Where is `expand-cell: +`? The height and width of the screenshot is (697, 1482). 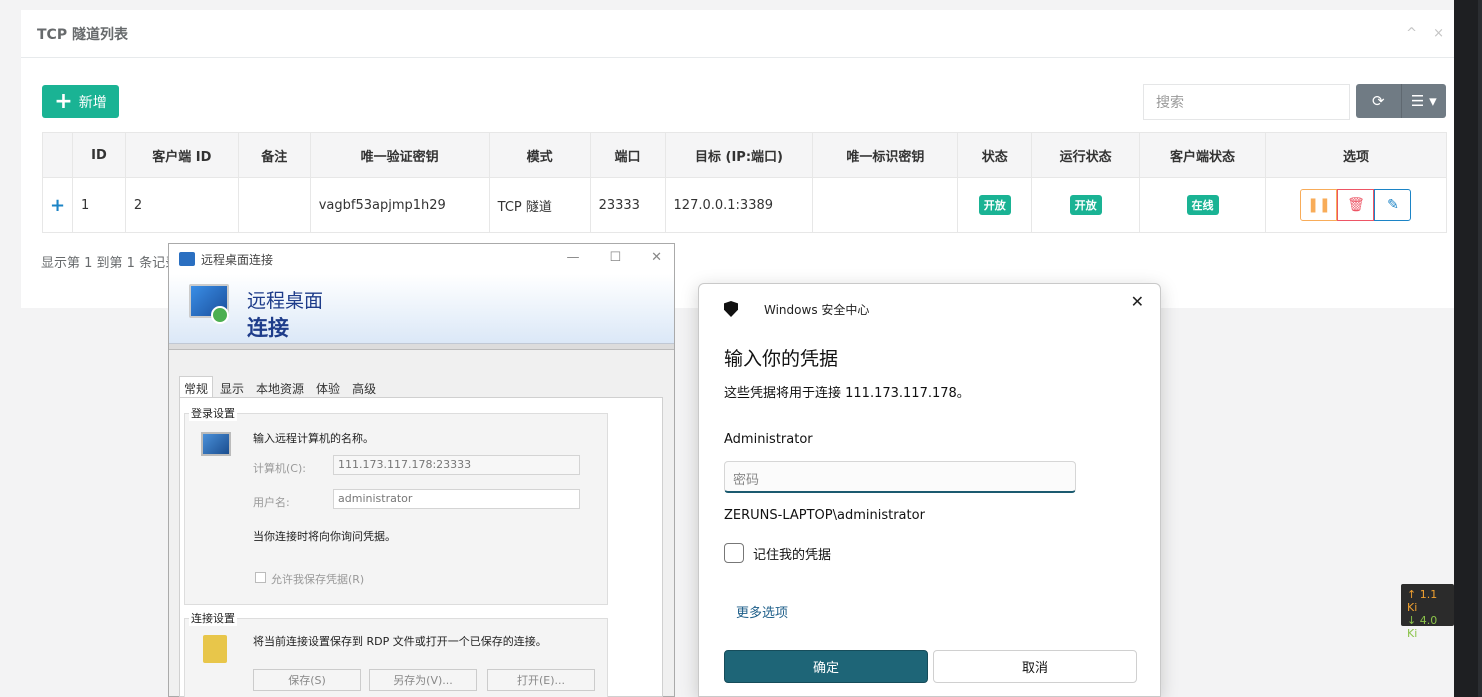 expand-cell: + is located at coordinates (57, 205).